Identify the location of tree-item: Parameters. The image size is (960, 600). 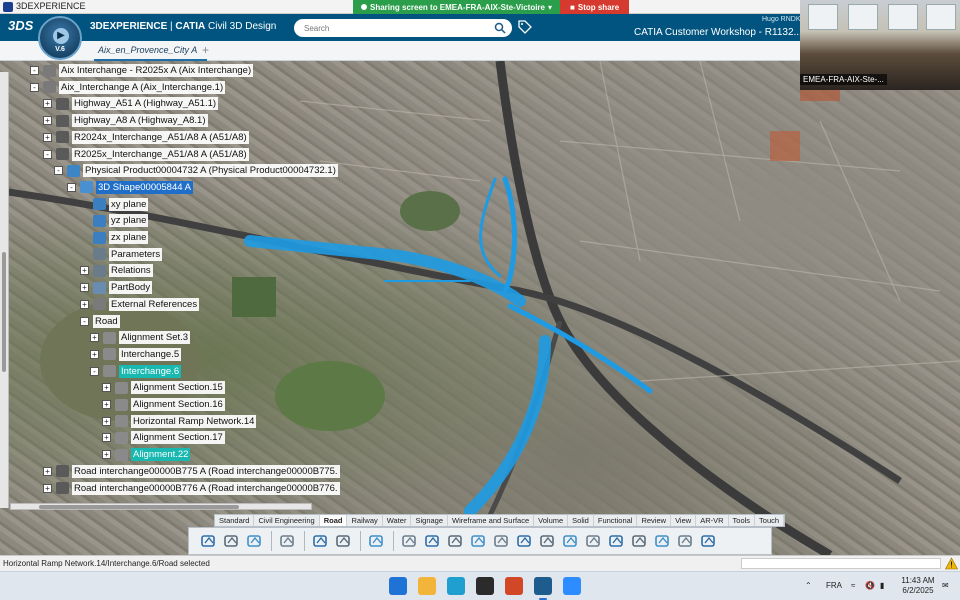
(121, 254).